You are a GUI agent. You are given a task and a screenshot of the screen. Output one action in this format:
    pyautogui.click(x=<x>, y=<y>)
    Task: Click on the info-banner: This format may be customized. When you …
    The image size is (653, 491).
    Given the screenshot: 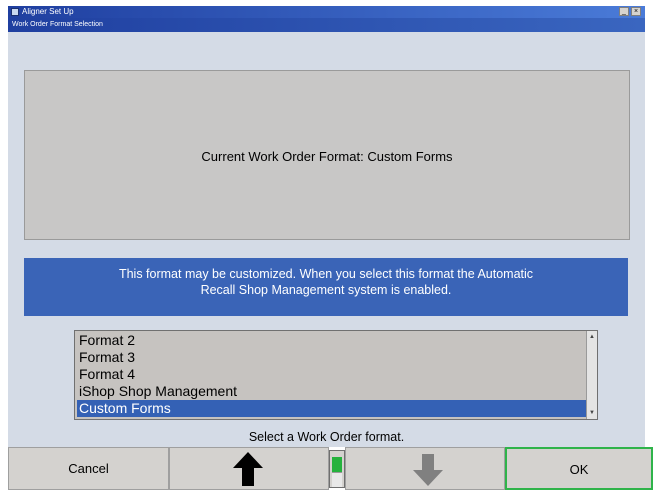 What is the action you would take?
    pyautogui.click(x=326, y=287)
    